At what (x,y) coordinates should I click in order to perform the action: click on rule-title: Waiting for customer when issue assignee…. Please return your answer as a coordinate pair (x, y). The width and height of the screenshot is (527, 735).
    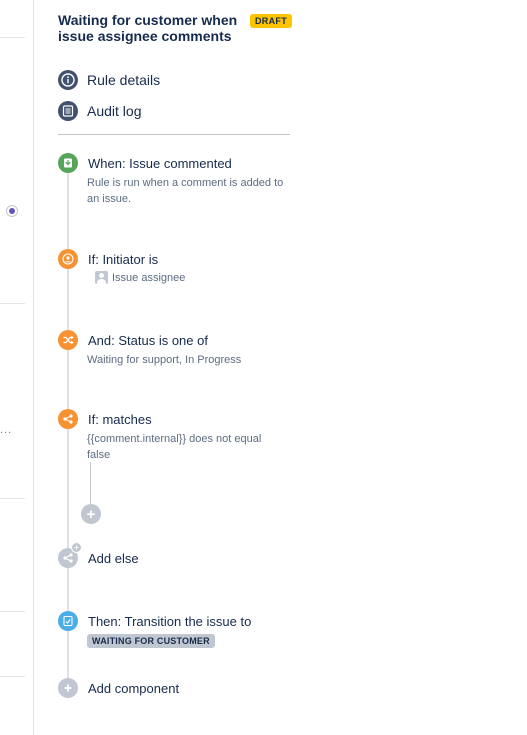
    Looking at the image, I should click on (148, 28).